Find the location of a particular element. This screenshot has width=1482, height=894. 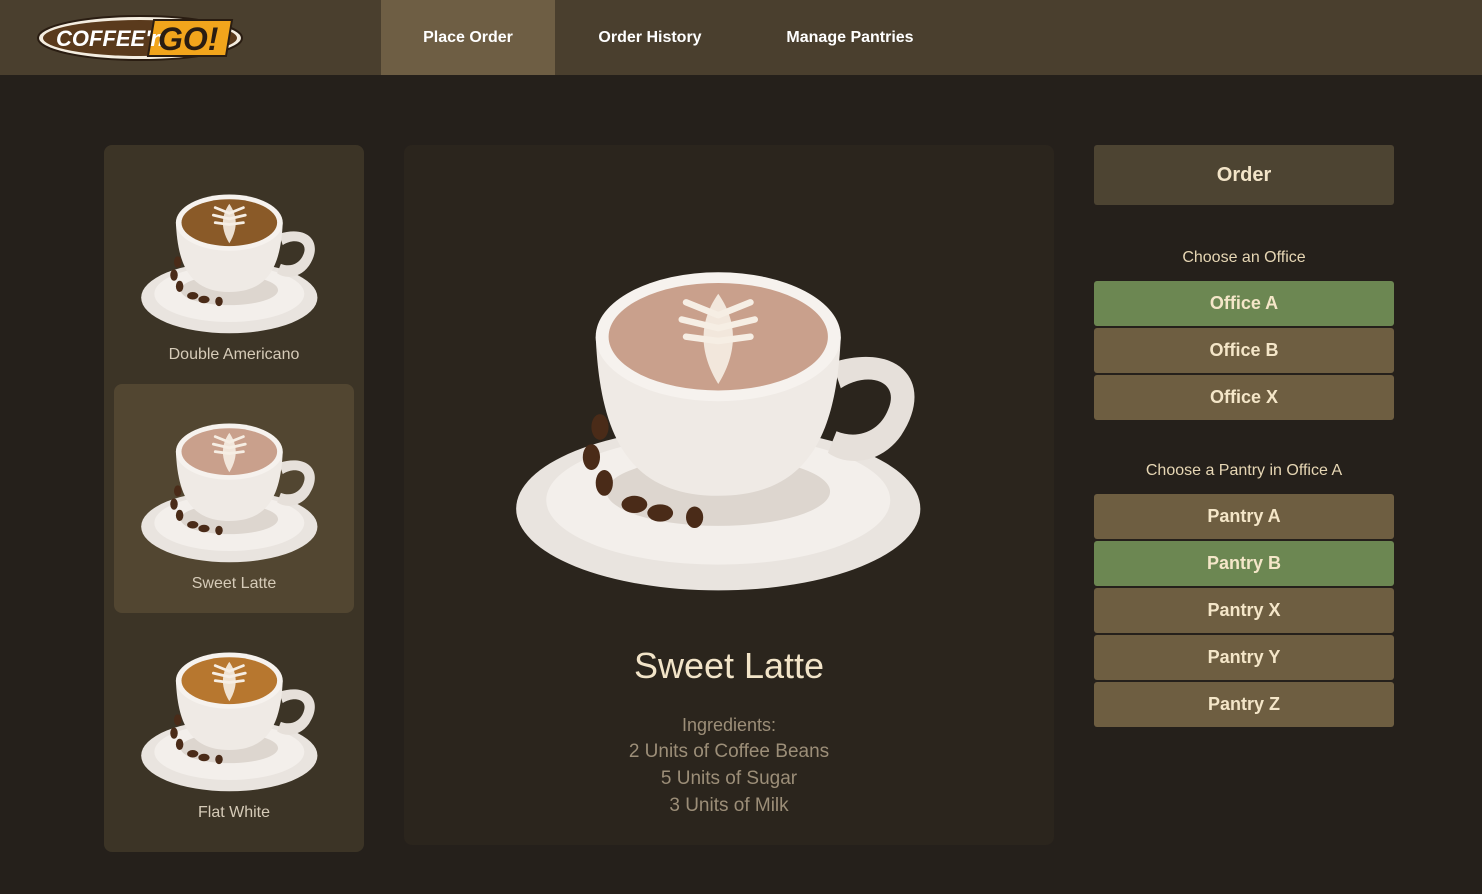

pantry-z-button: Pantry Z is located at coordinates (1244, 704).